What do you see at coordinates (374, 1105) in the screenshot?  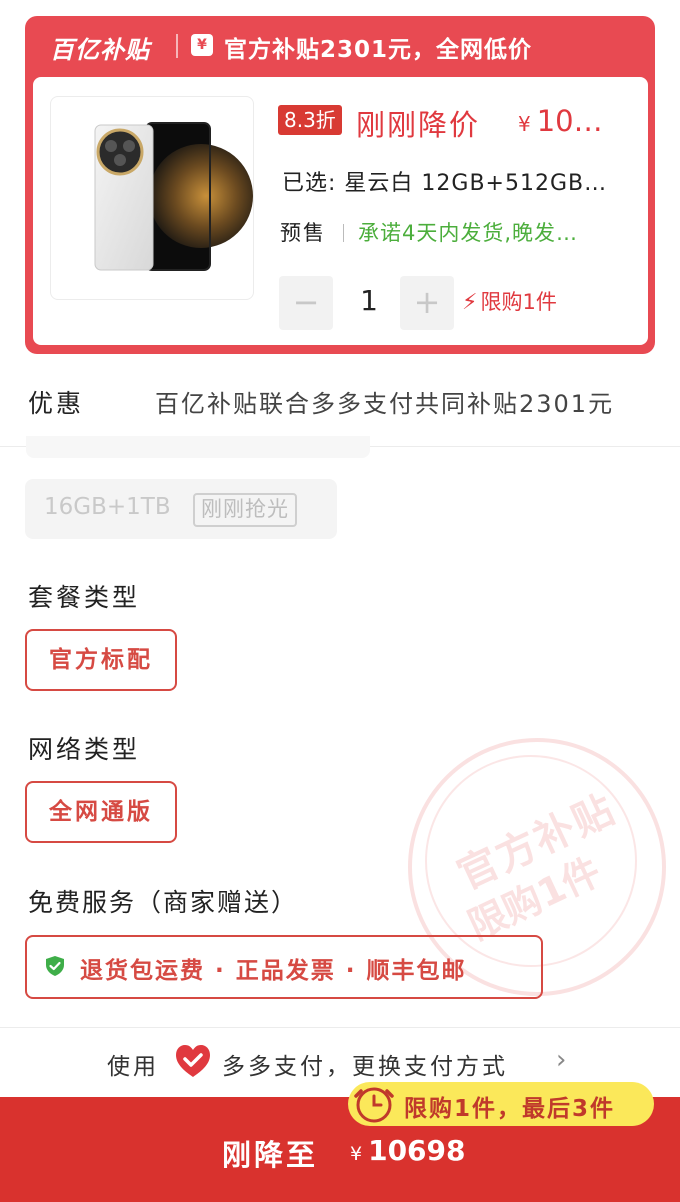 I see `alarm-clock-icon` at bounding box center [374, 1105].